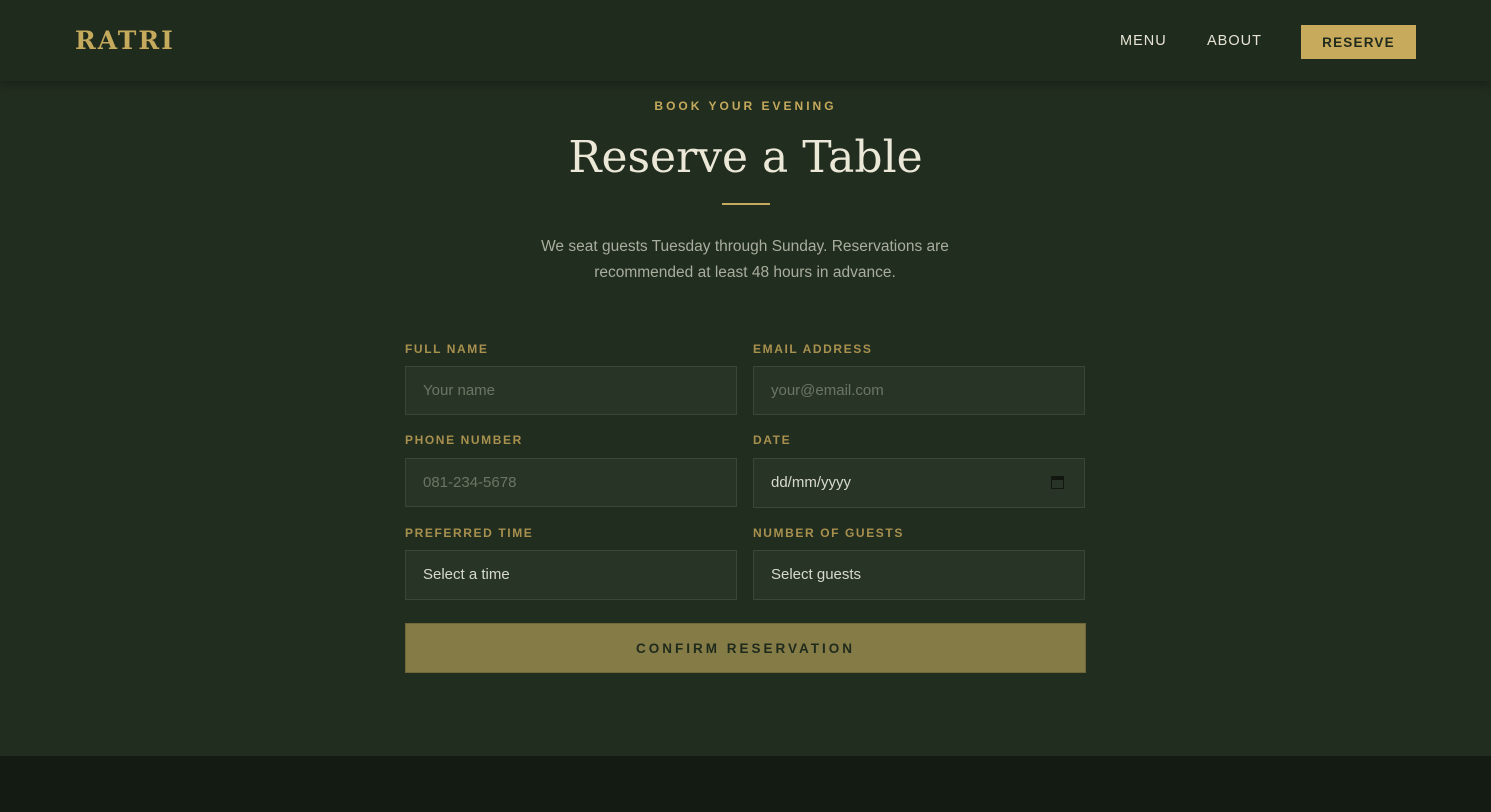 The height and width of the screenshot is (812, 1491). What do you see at coordinates (466, 574) in the screenshot?
I see `time-select-value: Select a time` at bounding box center [466, 574].